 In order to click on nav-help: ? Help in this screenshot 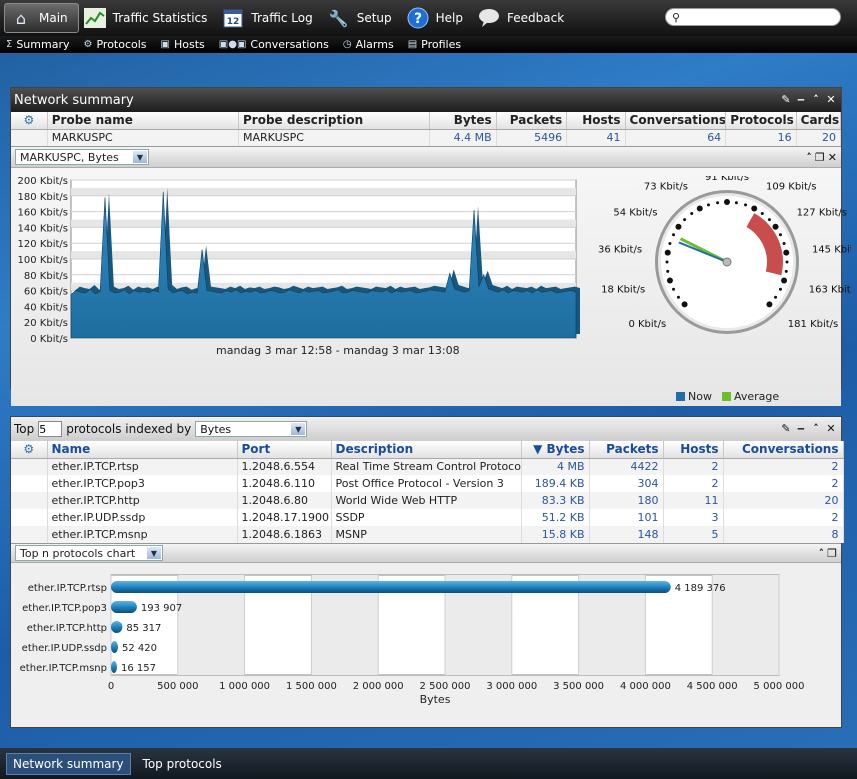, I will do `click(437, 18)`.